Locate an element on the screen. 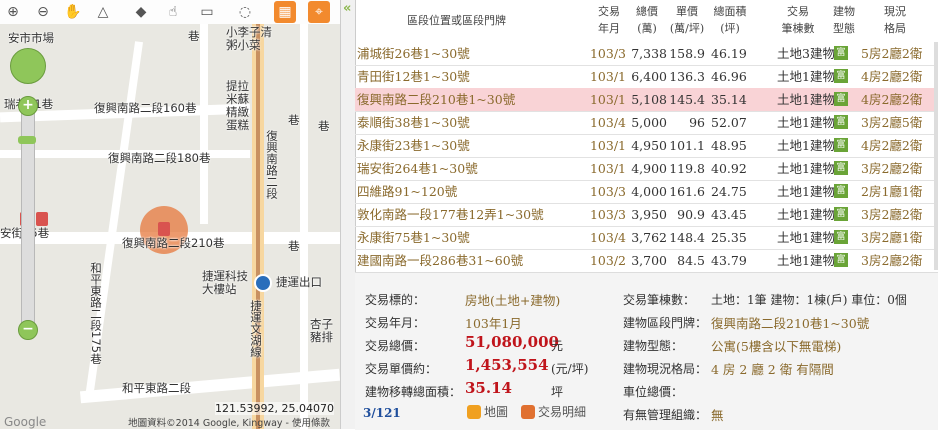 The image size is (938, 430). trade-ym-value: 103年1月 is located at coordinates (493, 323).